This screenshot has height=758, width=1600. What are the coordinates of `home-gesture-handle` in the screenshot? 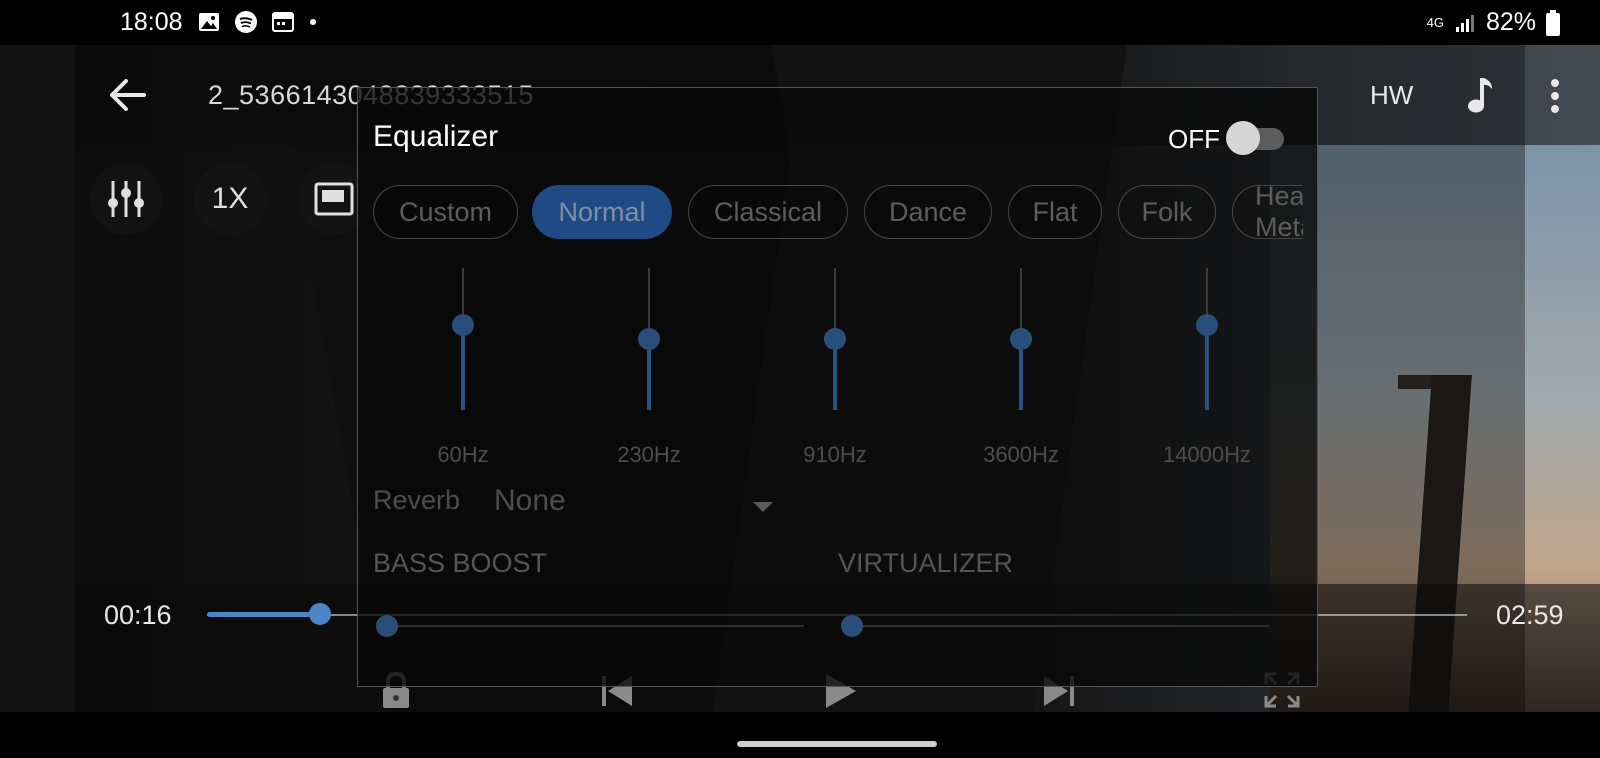 It's located at (837, 744).